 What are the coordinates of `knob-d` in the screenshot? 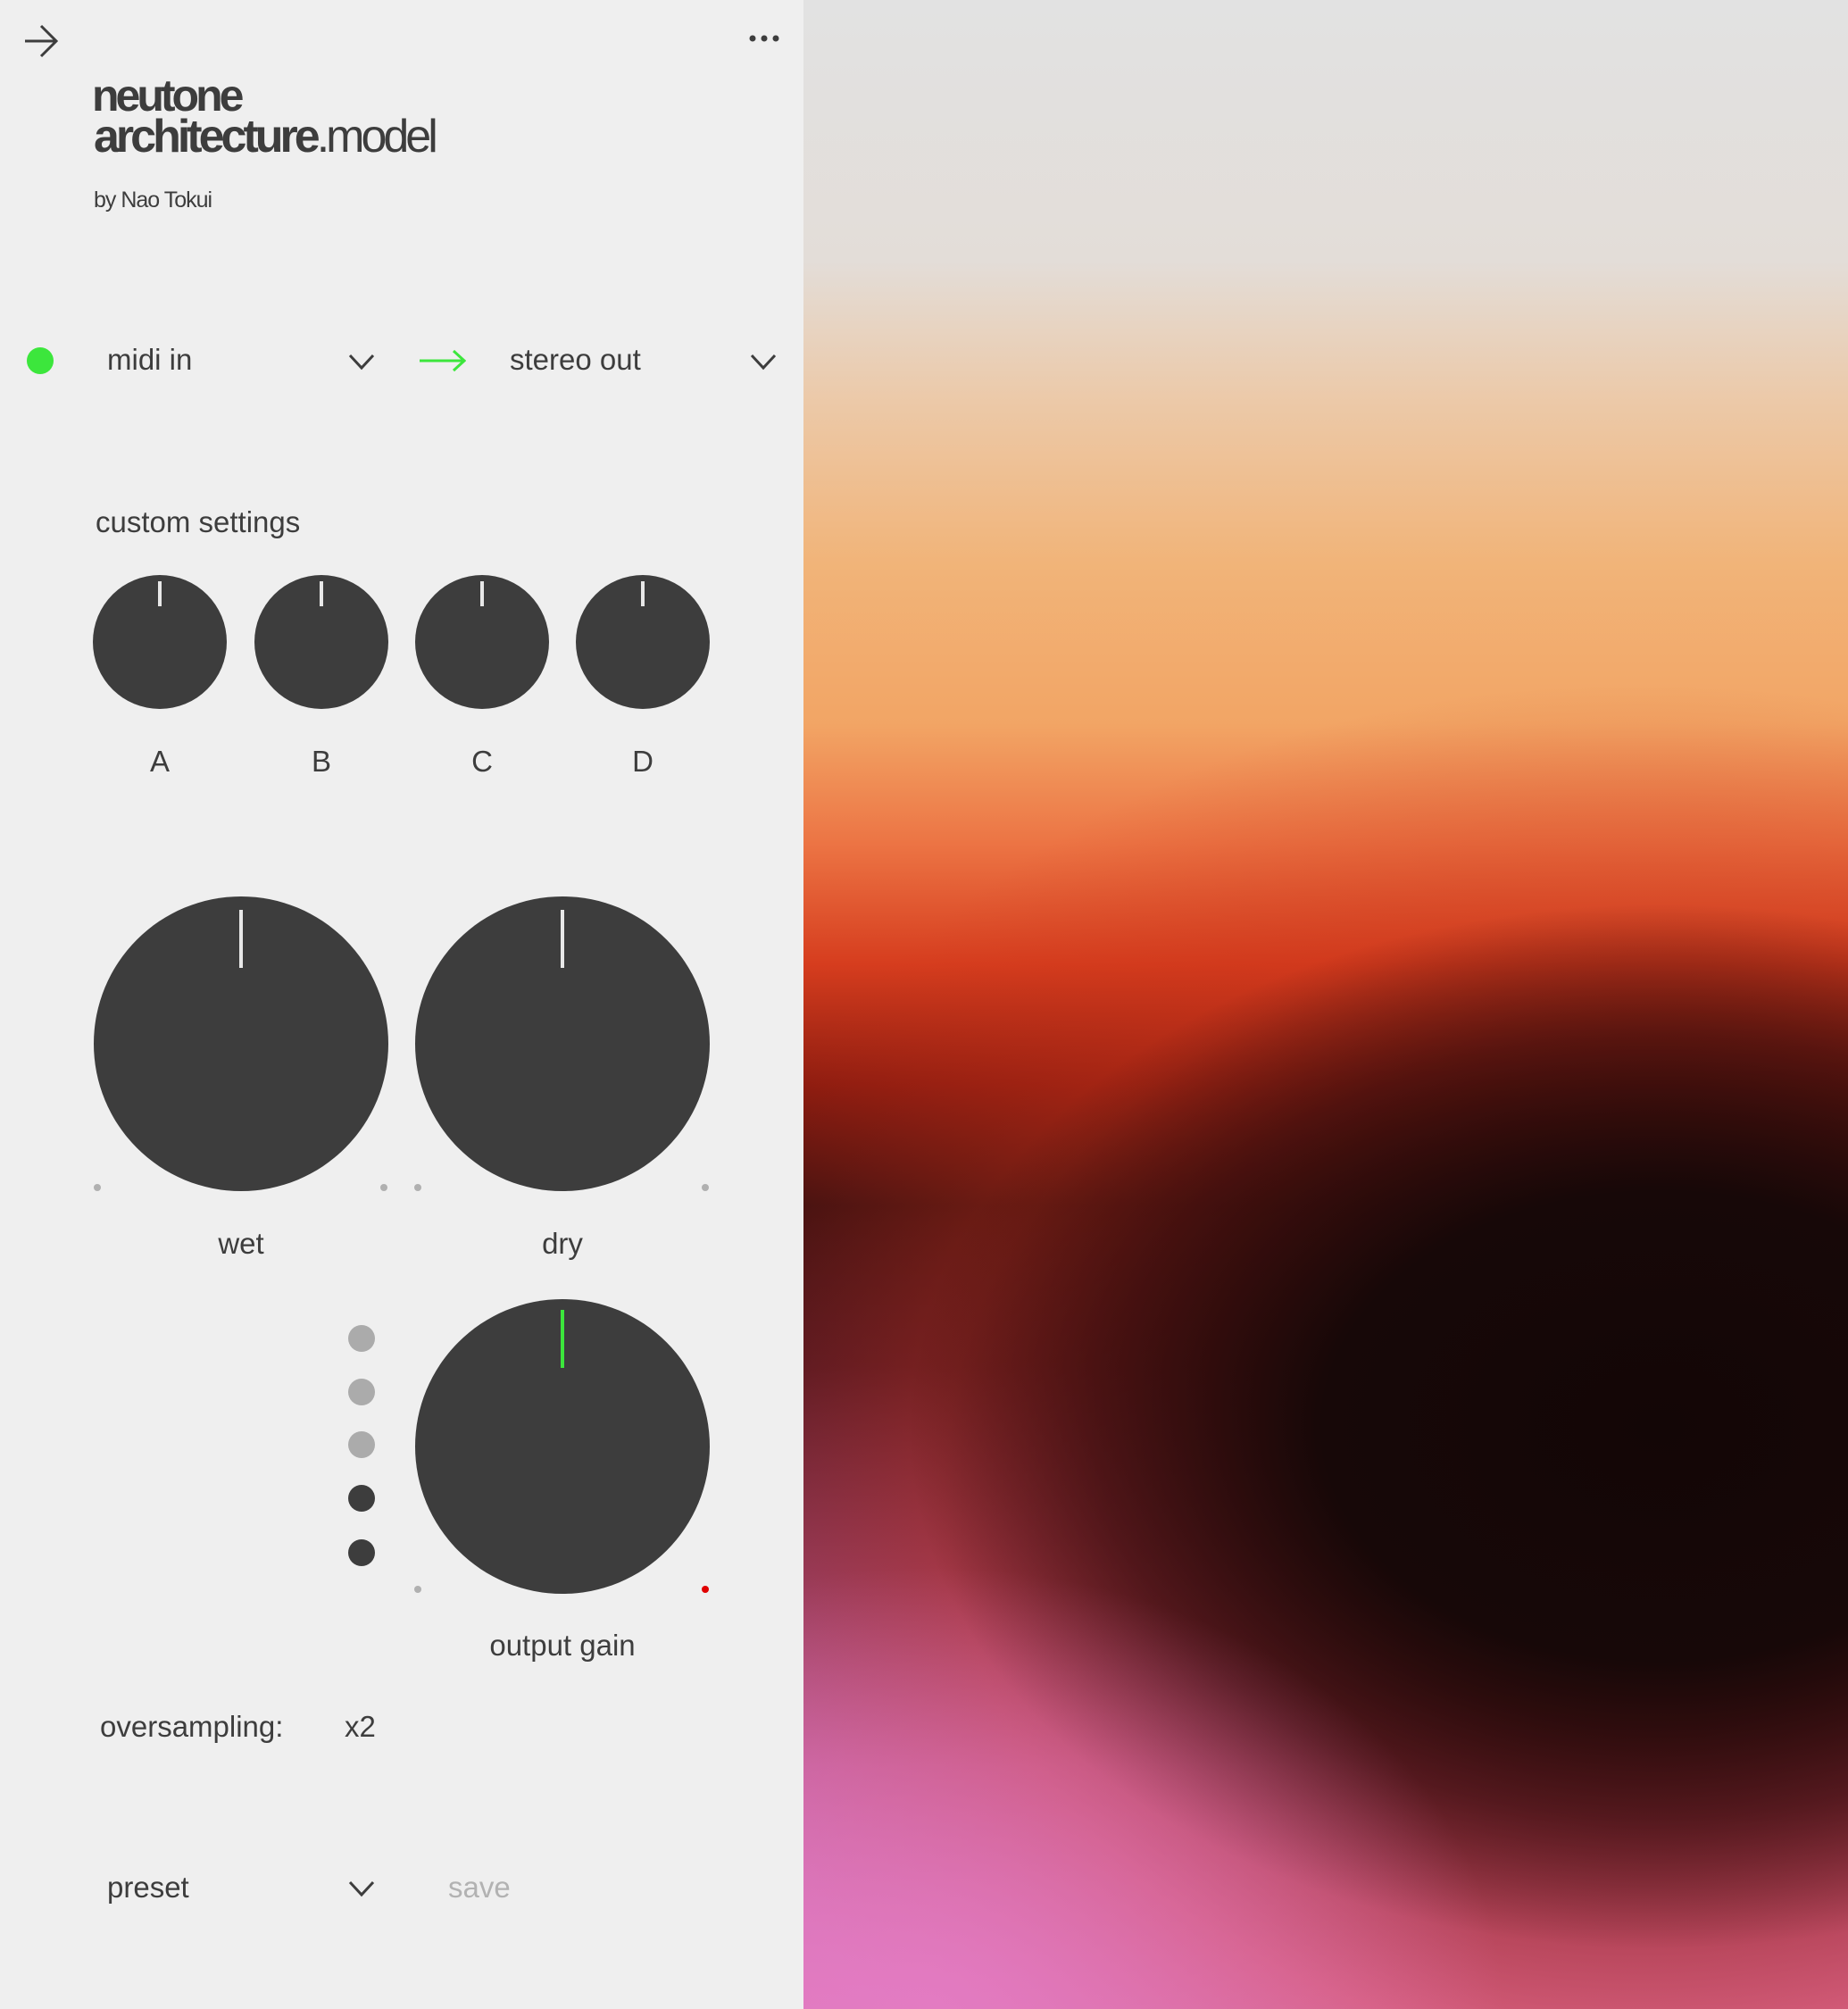 It's located at (643, 642).